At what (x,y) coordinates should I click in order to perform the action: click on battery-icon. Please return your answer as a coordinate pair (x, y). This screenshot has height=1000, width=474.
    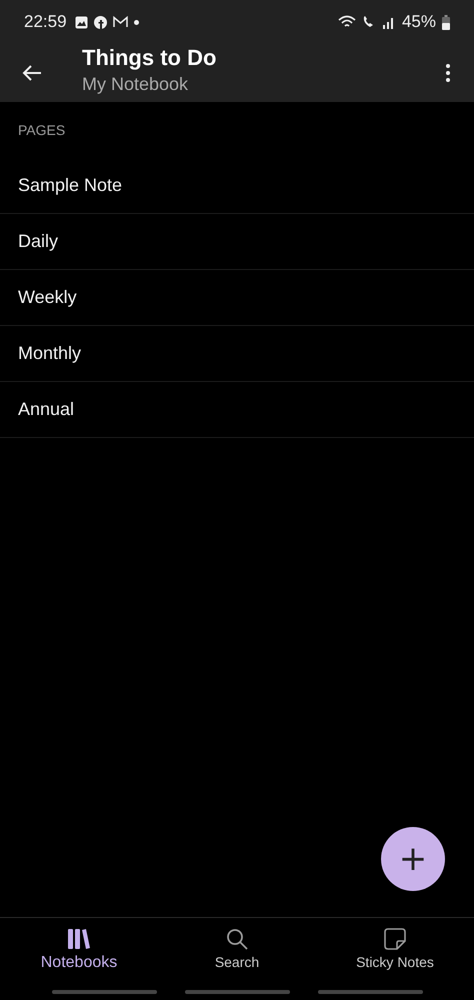
    Looking at the image, I should click on (446, 22).